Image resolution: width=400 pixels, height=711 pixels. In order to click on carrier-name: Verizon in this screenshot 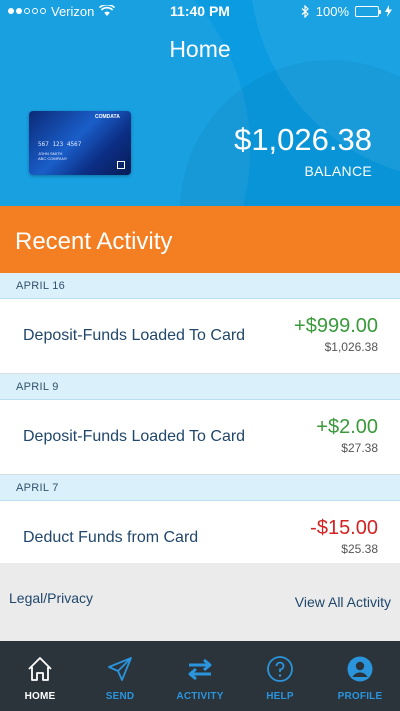, I will do `click(73, 11)`.